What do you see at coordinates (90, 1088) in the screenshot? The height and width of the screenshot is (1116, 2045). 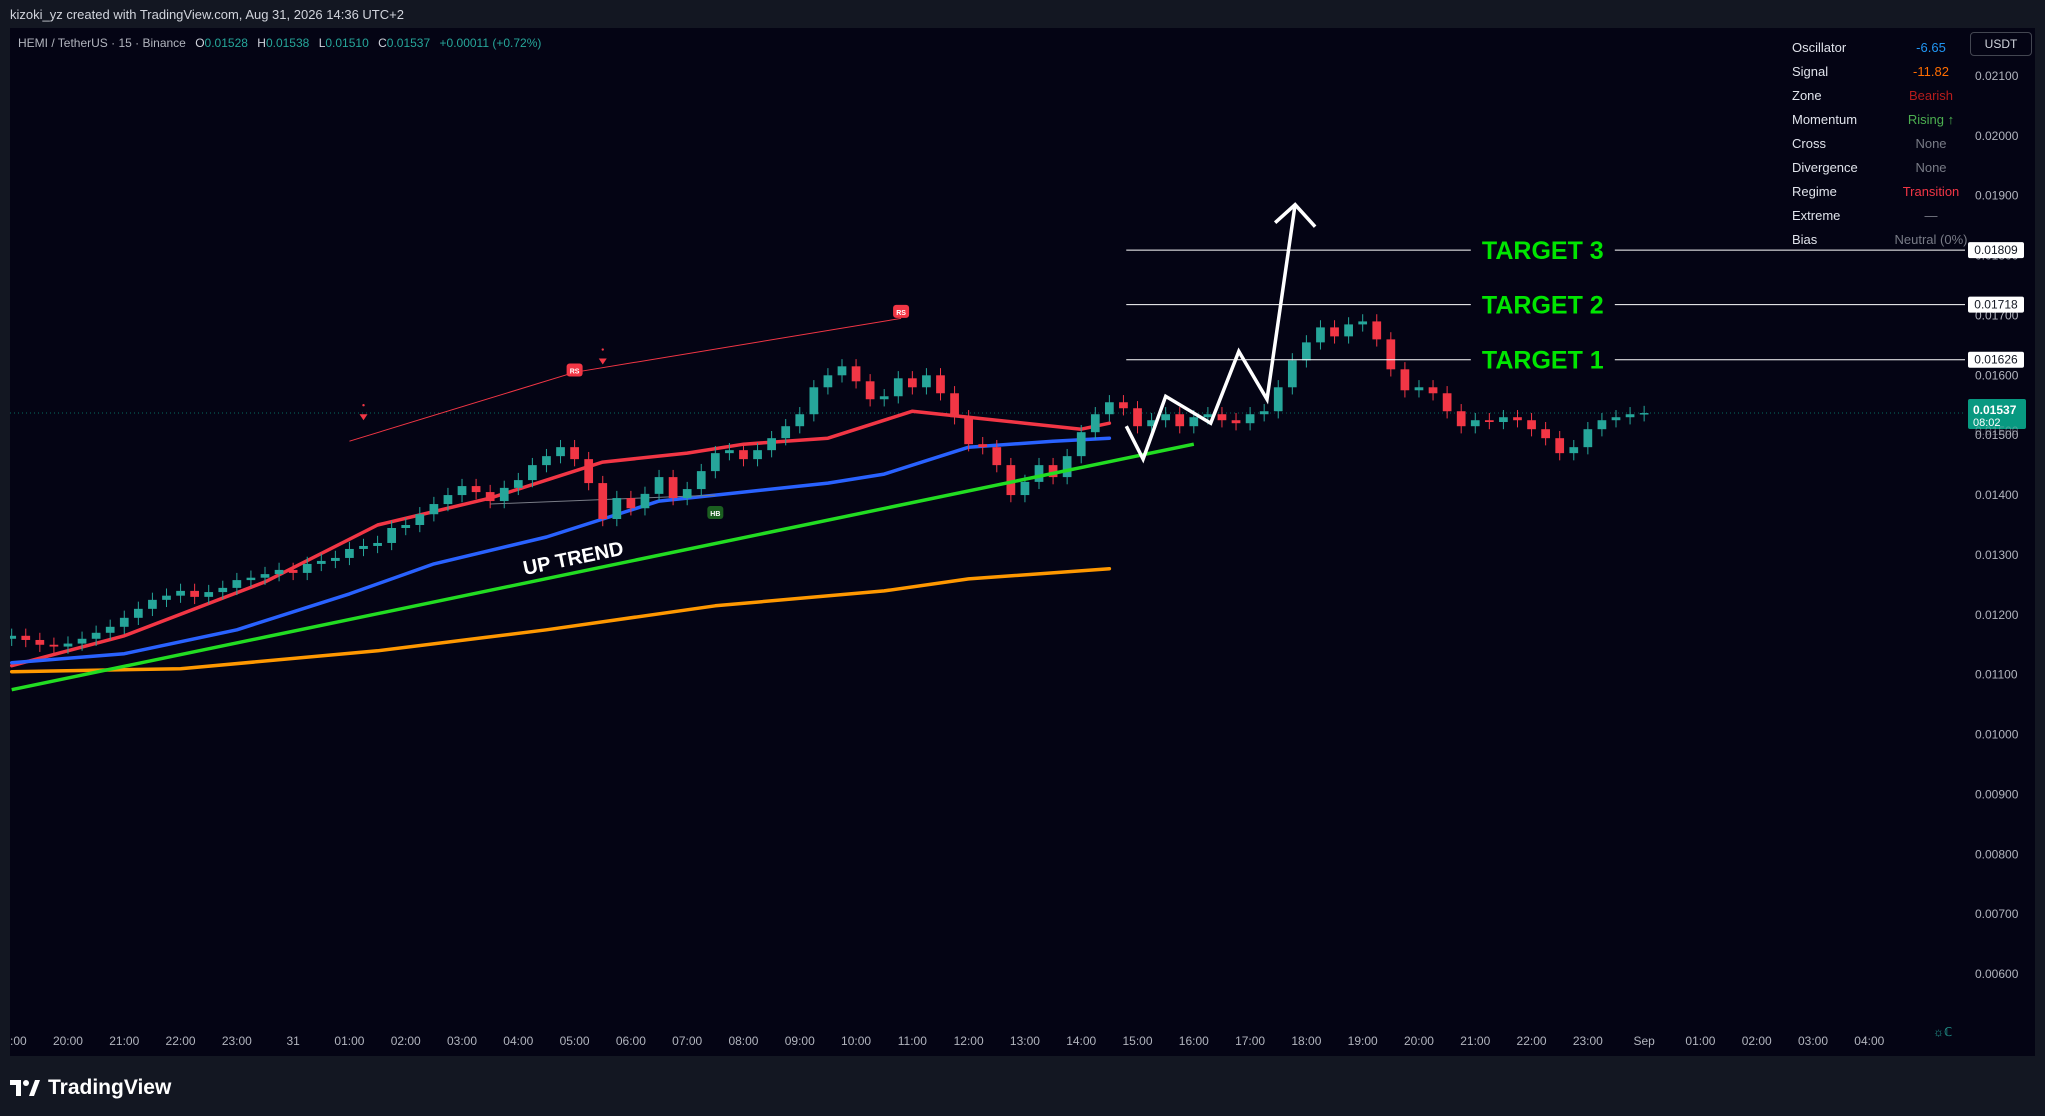 I see `tradingview-logo: TradingView` at bounding box center [90, 1088].